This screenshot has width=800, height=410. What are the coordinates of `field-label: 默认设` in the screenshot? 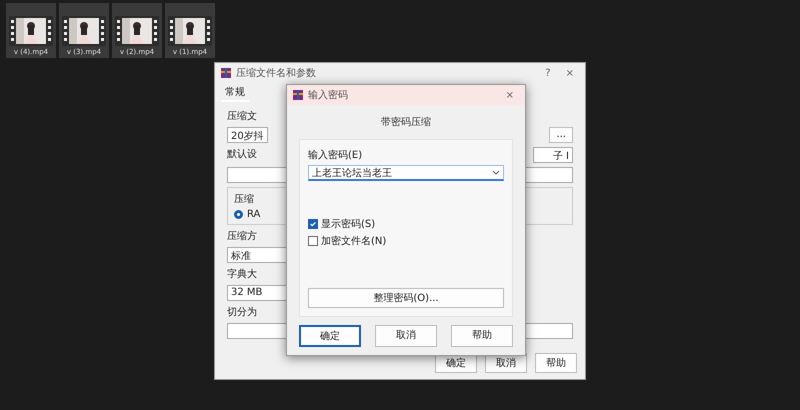 It's located at (242, 154).